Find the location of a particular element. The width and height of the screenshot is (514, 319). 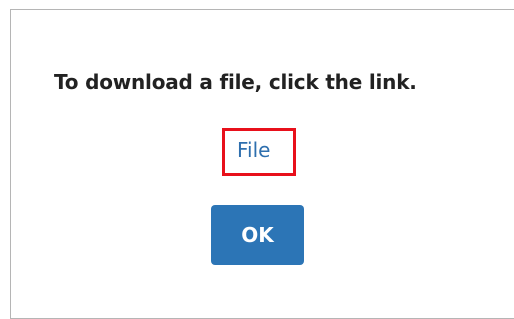

ok-button: OK is located at coordinates (257, 235).